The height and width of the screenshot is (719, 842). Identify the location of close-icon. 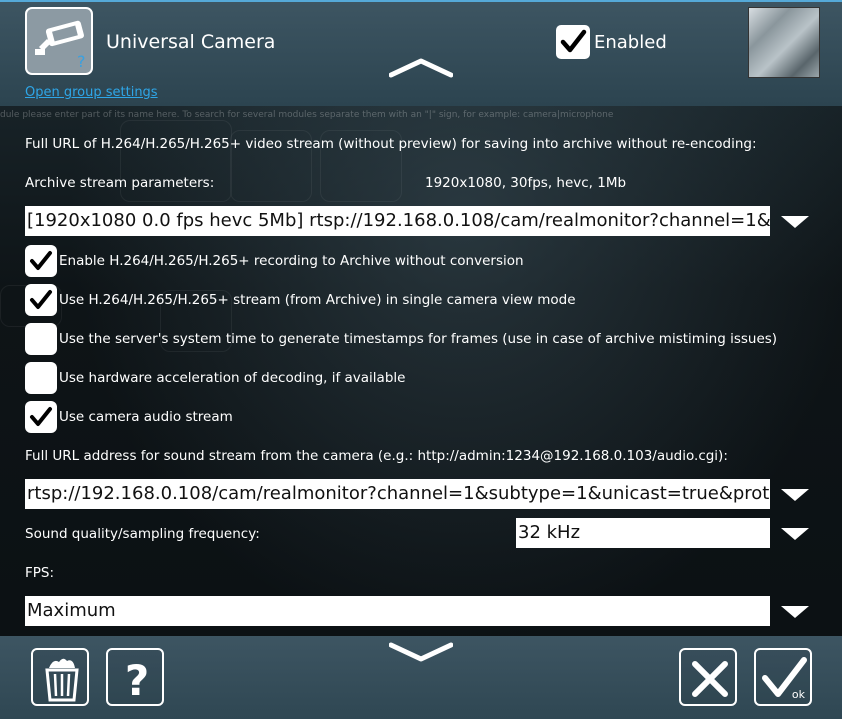
(710, 679).